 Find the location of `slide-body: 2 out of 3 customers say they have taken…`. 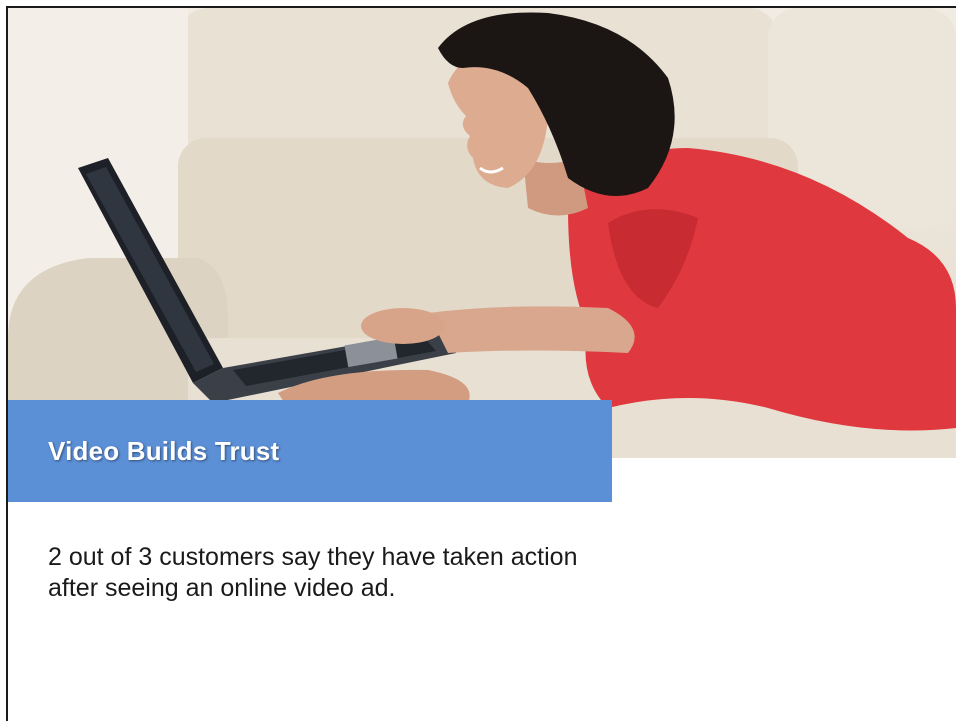

slide-body: 2 out of 3 customers say they have taken… is located at coordinates (428, 573).